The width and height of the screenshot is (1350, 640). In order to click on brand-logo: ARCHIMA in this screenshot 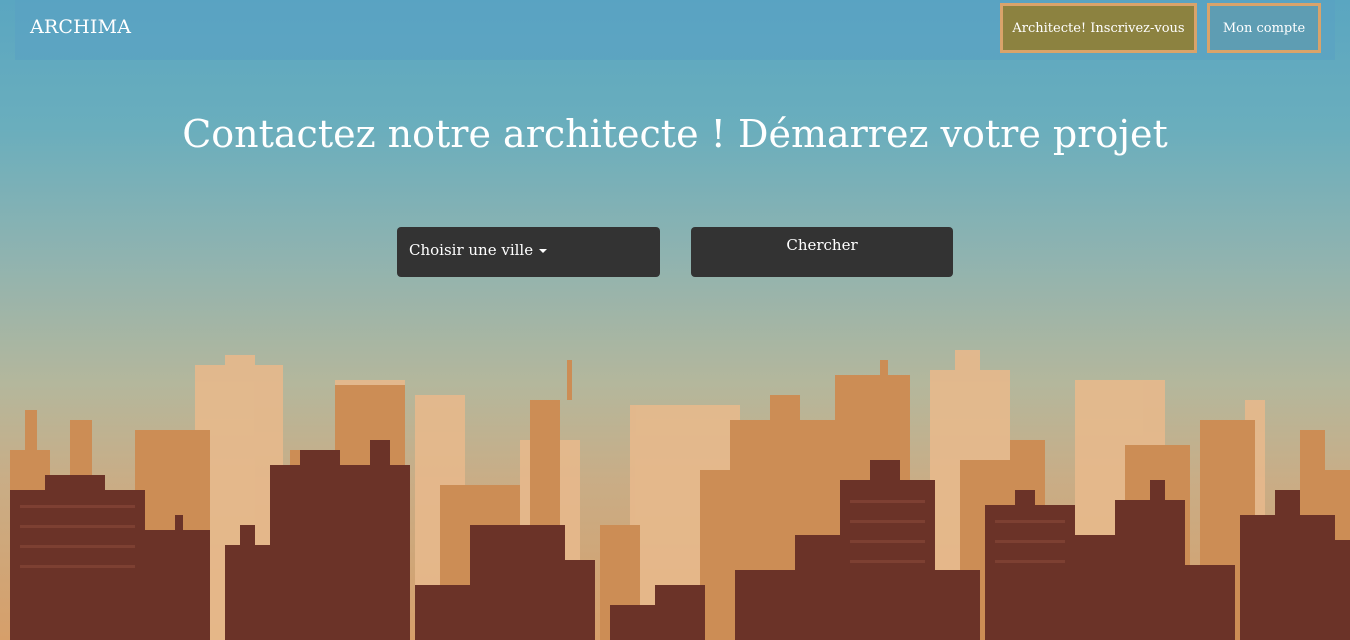, I will do `click(80, 27)`.